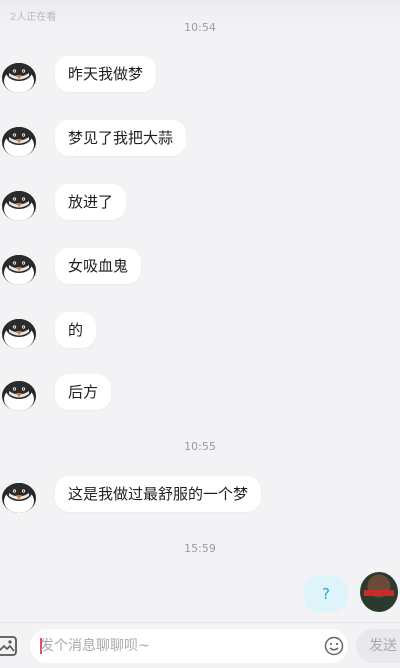 The height and width of the screenshot is (668, 400). What do you see at coordinates (200, 204) in the screenshot?
I see `message-row: 放进了` at bounding box center [200, 204].